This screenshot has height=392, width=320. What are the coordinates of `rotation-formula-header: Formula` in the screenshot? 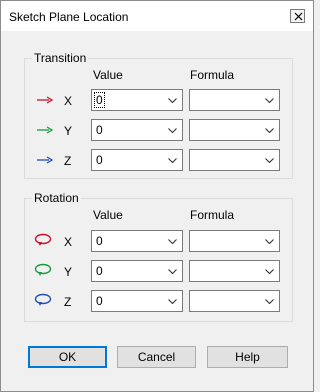 It's located at (212, 215).